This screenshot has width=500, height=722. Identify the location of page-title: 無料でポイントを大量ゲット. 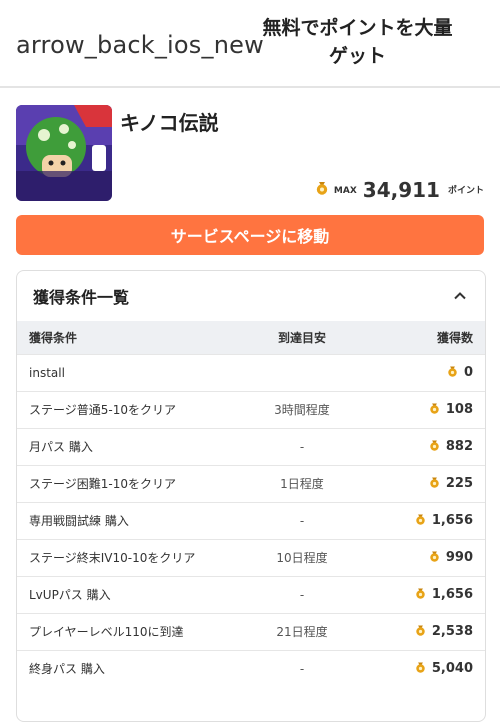
(357, 42).